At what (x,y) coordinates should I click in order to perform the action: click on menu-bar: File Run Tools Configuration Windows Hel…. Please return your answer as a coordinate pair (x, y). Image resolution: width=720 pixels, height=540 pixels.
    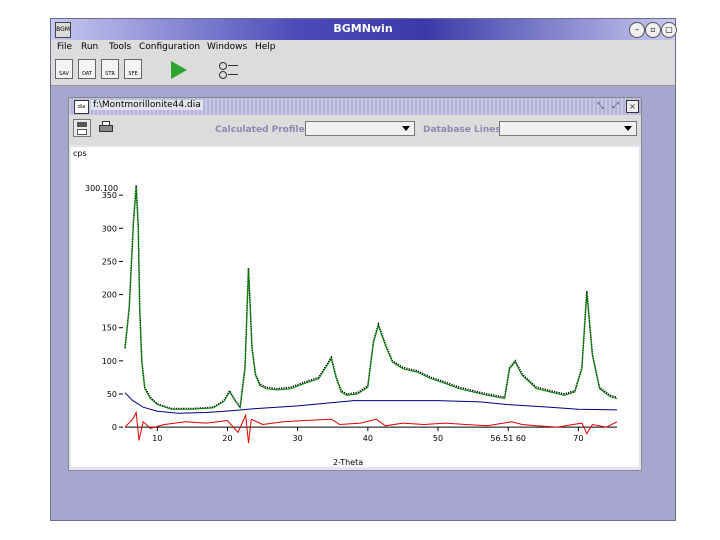
    Looking at the image, I should click on (363, 48).